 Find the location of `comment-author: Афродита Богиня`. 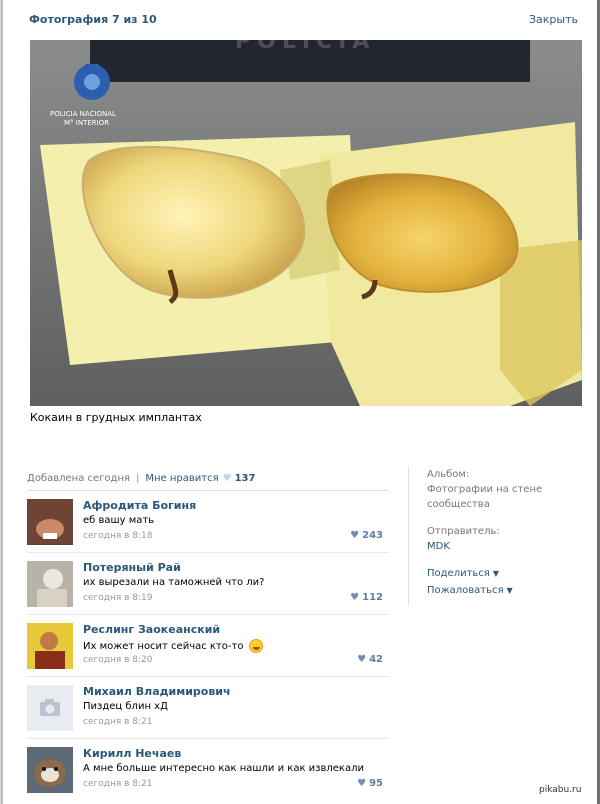

comment-author: Афродита Богиня is located at coordinates (139, 505).